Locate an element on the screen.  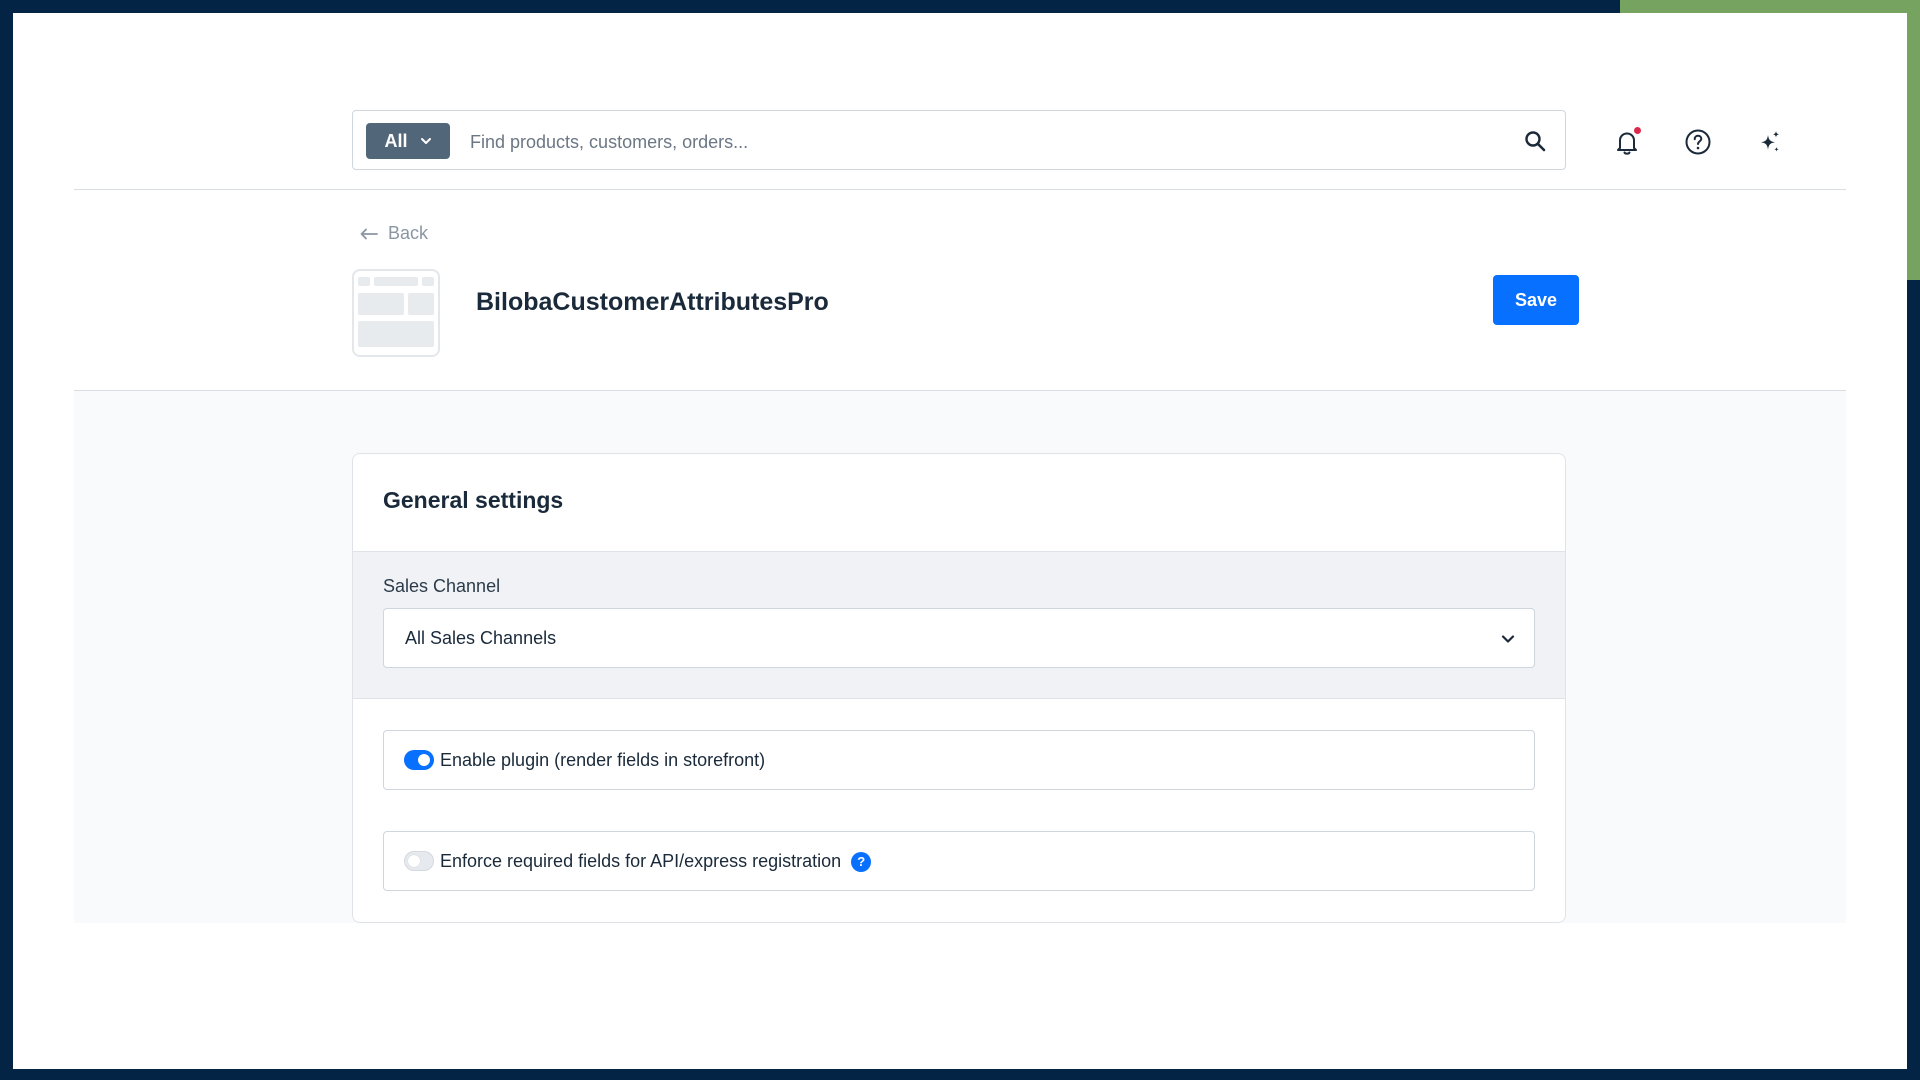
search-icon is located at coordinates (1535, 141).